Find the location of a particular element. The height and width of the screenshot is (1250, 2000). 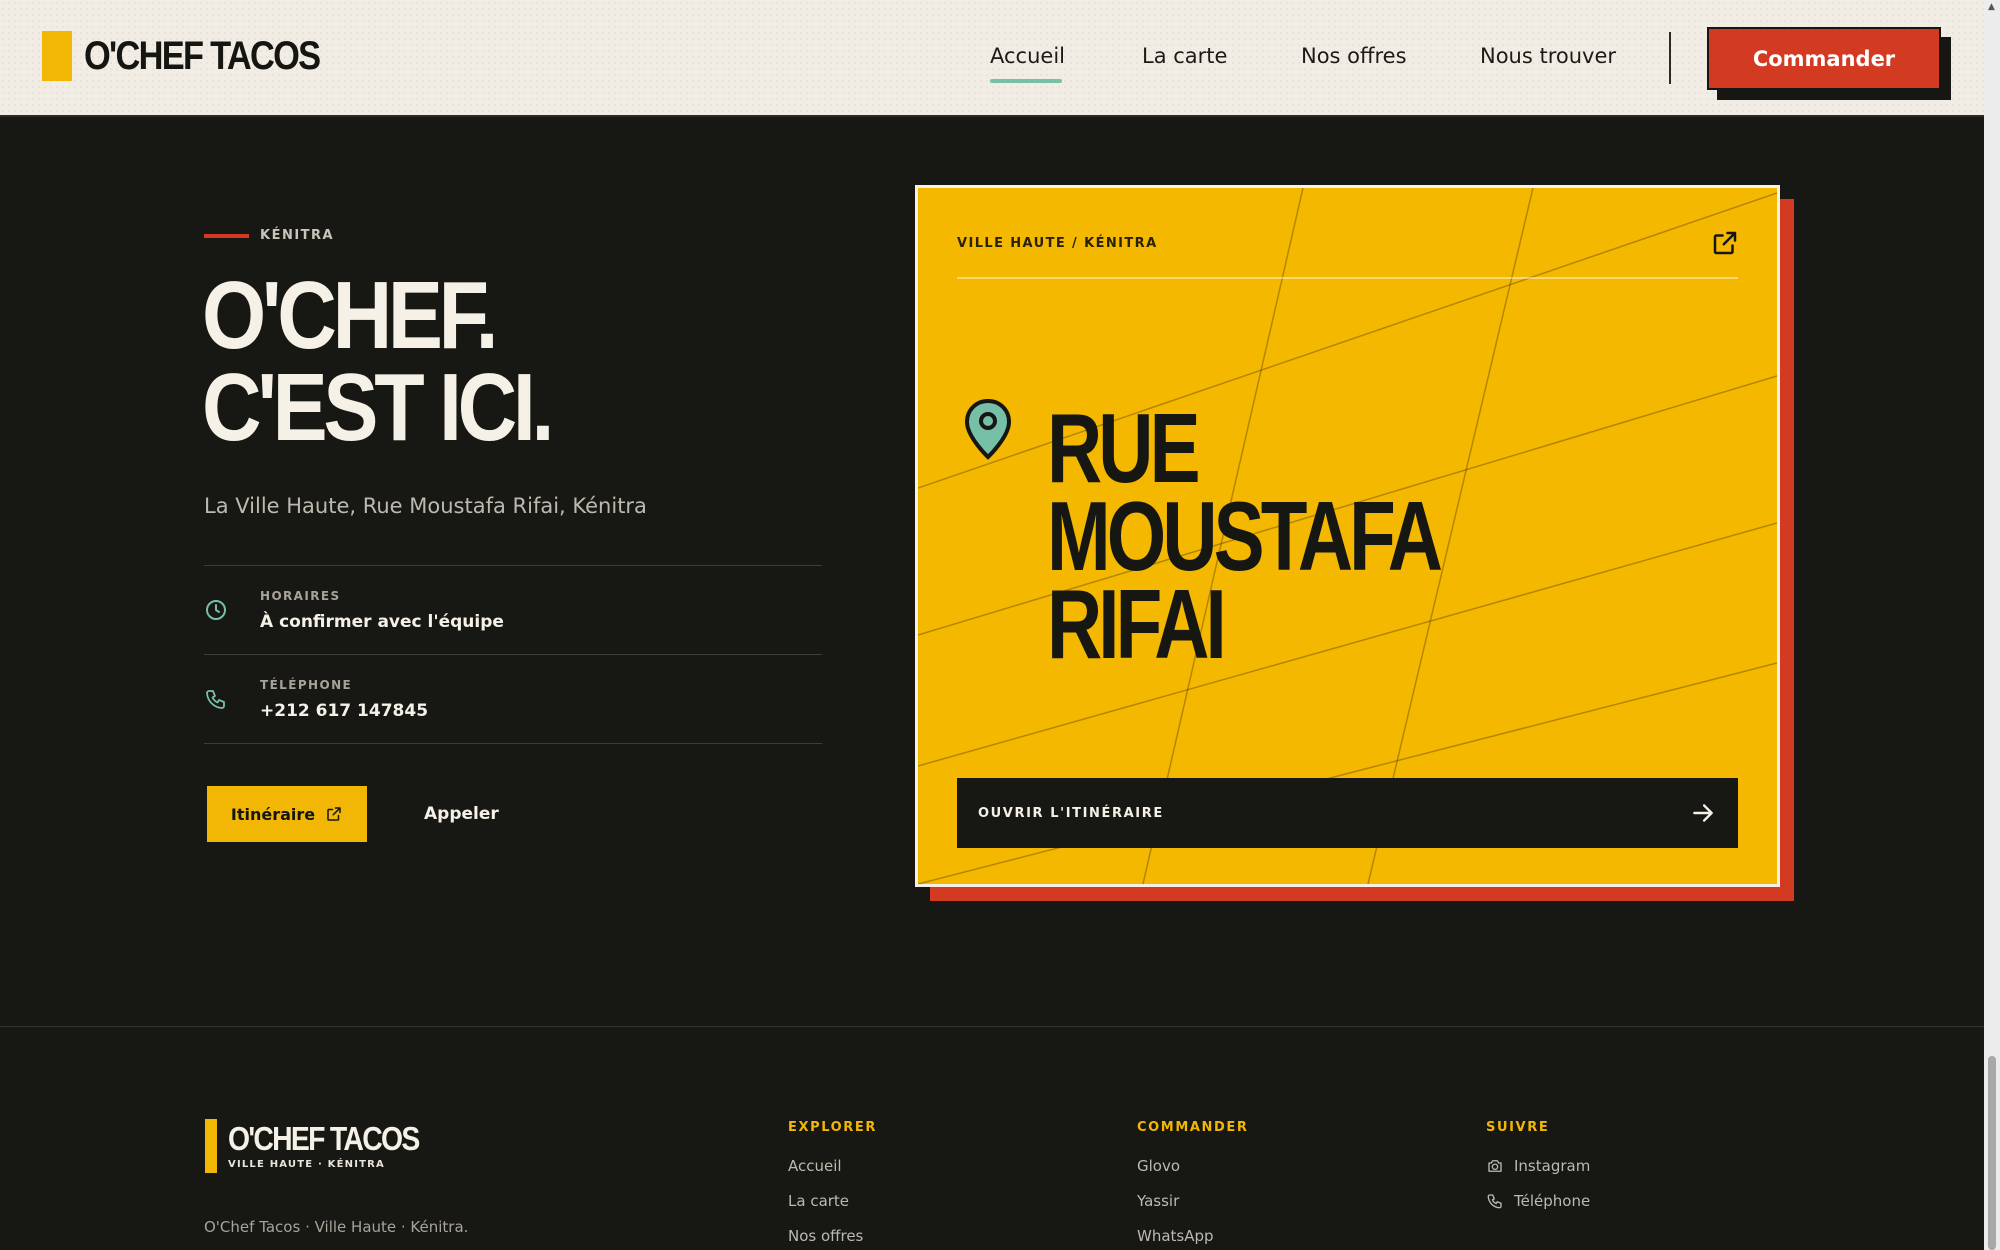

footer-link-yassir: Yassir is located at coordinates (1158, 1201).